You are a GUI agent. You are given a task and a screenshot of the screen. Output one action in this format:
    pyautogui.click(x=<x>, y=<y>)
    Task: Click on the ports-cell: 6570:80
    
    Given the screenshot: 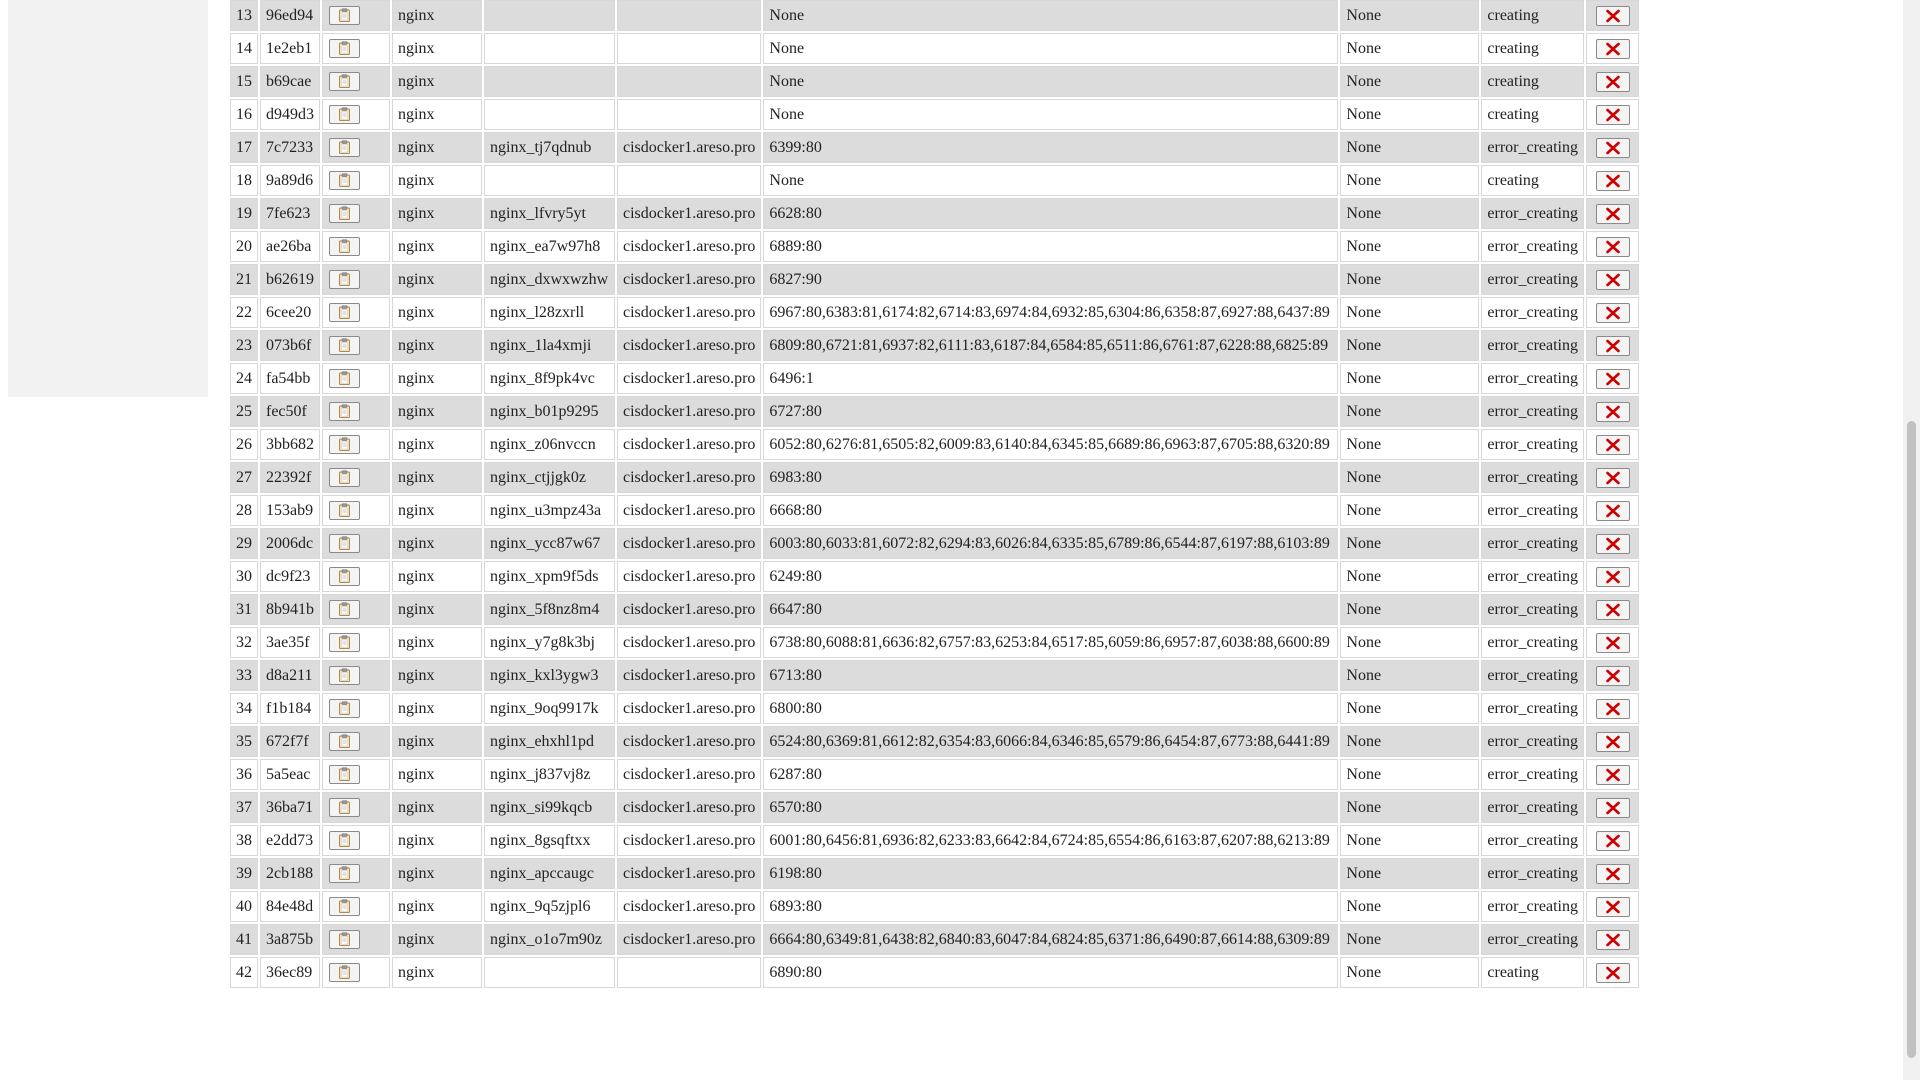 What is the action you would take?
    pyautogui.click(x=1051, y=807)
    